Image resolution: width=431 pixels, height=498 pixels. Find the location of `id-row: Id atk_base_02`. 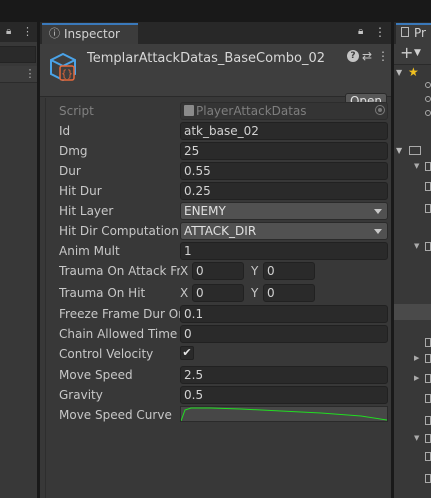

id-row: Id atk_base_02 is located at coordinates (224, 131).